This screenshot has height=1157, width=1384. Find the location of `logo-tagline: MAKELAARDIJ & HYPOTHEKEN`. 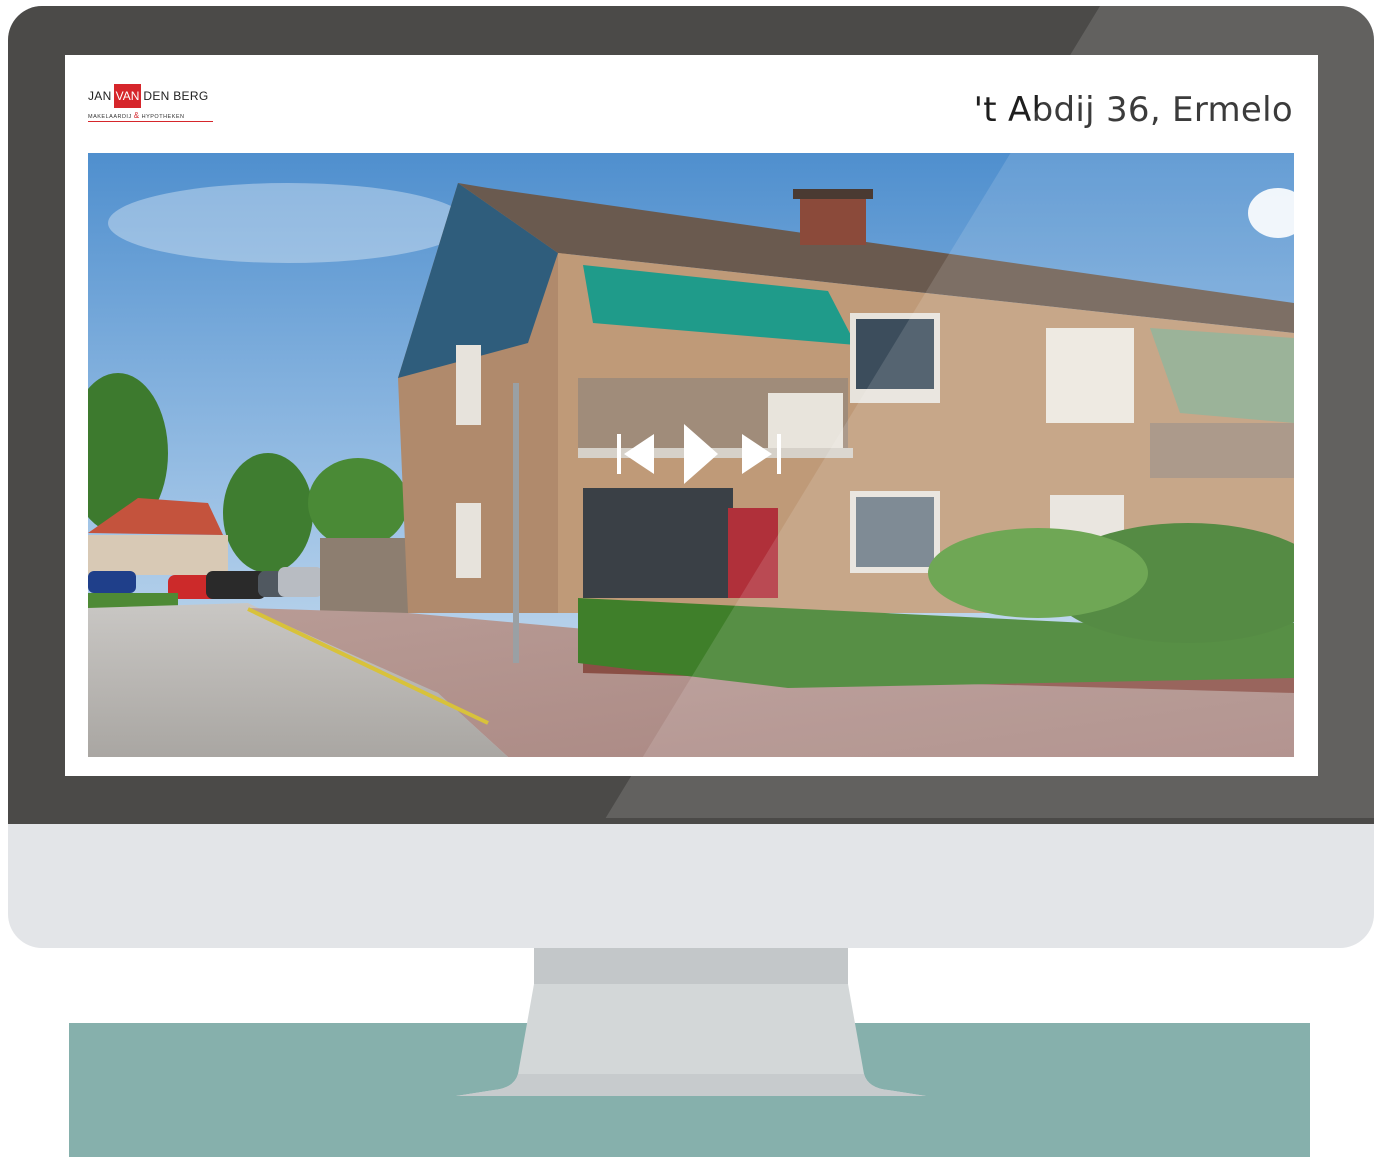

logo-tagline: MAKELAARDIJ & HYPOTHEKEN is located at coordinates (150, 116).